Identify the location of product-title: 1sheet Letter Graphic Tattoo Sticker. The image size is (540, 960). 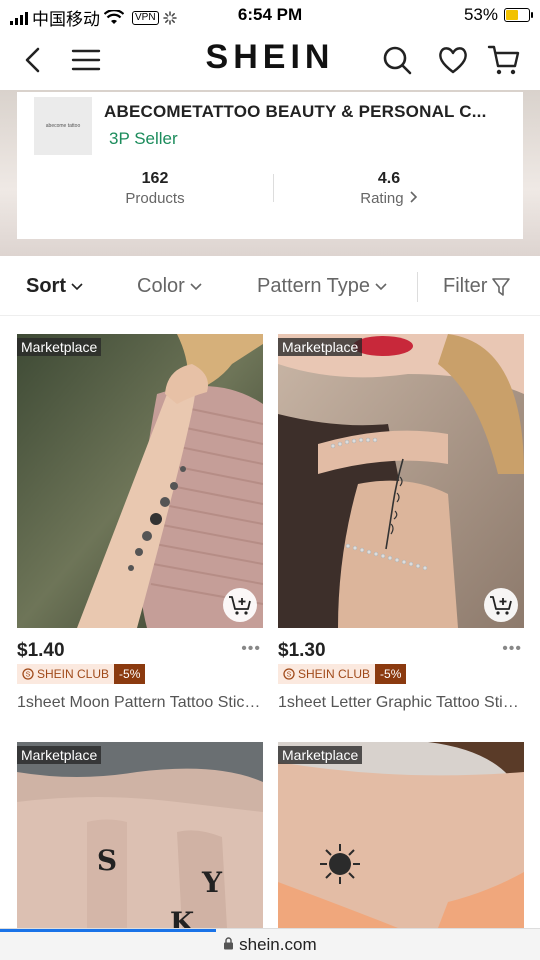
(401, 703).